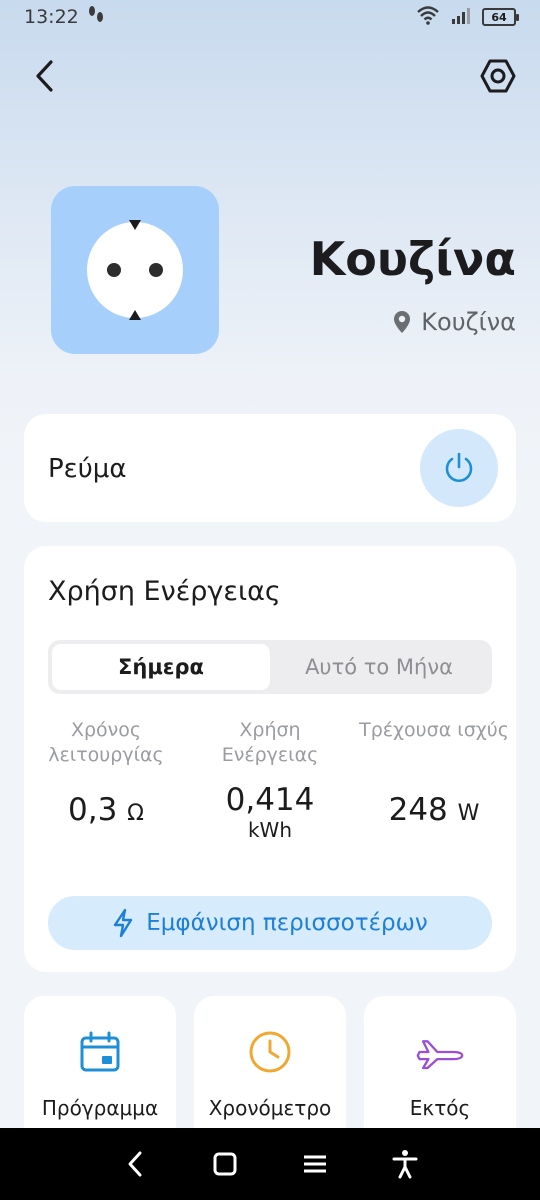 This screenshot has height=1200, width=540. I want to click on stat-value: 248, so click(418, 810).